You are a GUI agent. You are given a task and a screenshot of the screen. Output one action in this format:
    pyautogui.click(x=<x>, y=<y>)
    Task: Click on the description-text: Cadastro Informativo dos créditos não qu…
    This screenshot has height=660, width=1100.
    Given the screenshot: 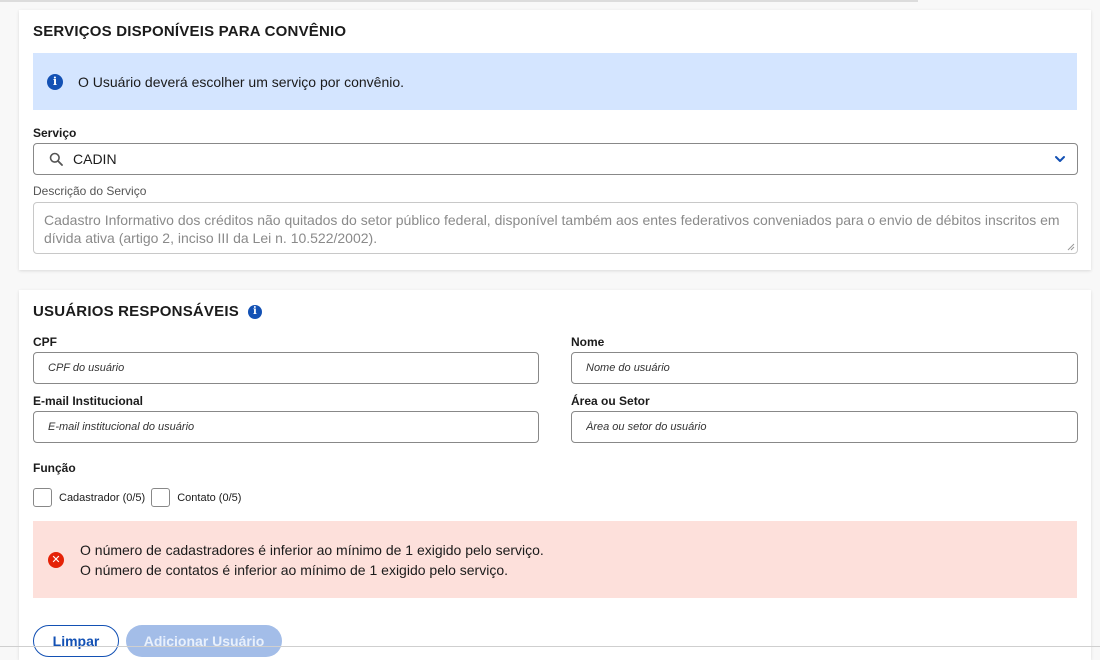 What is the action you would take?
    pyautogui.click(x=552, y=229)
    